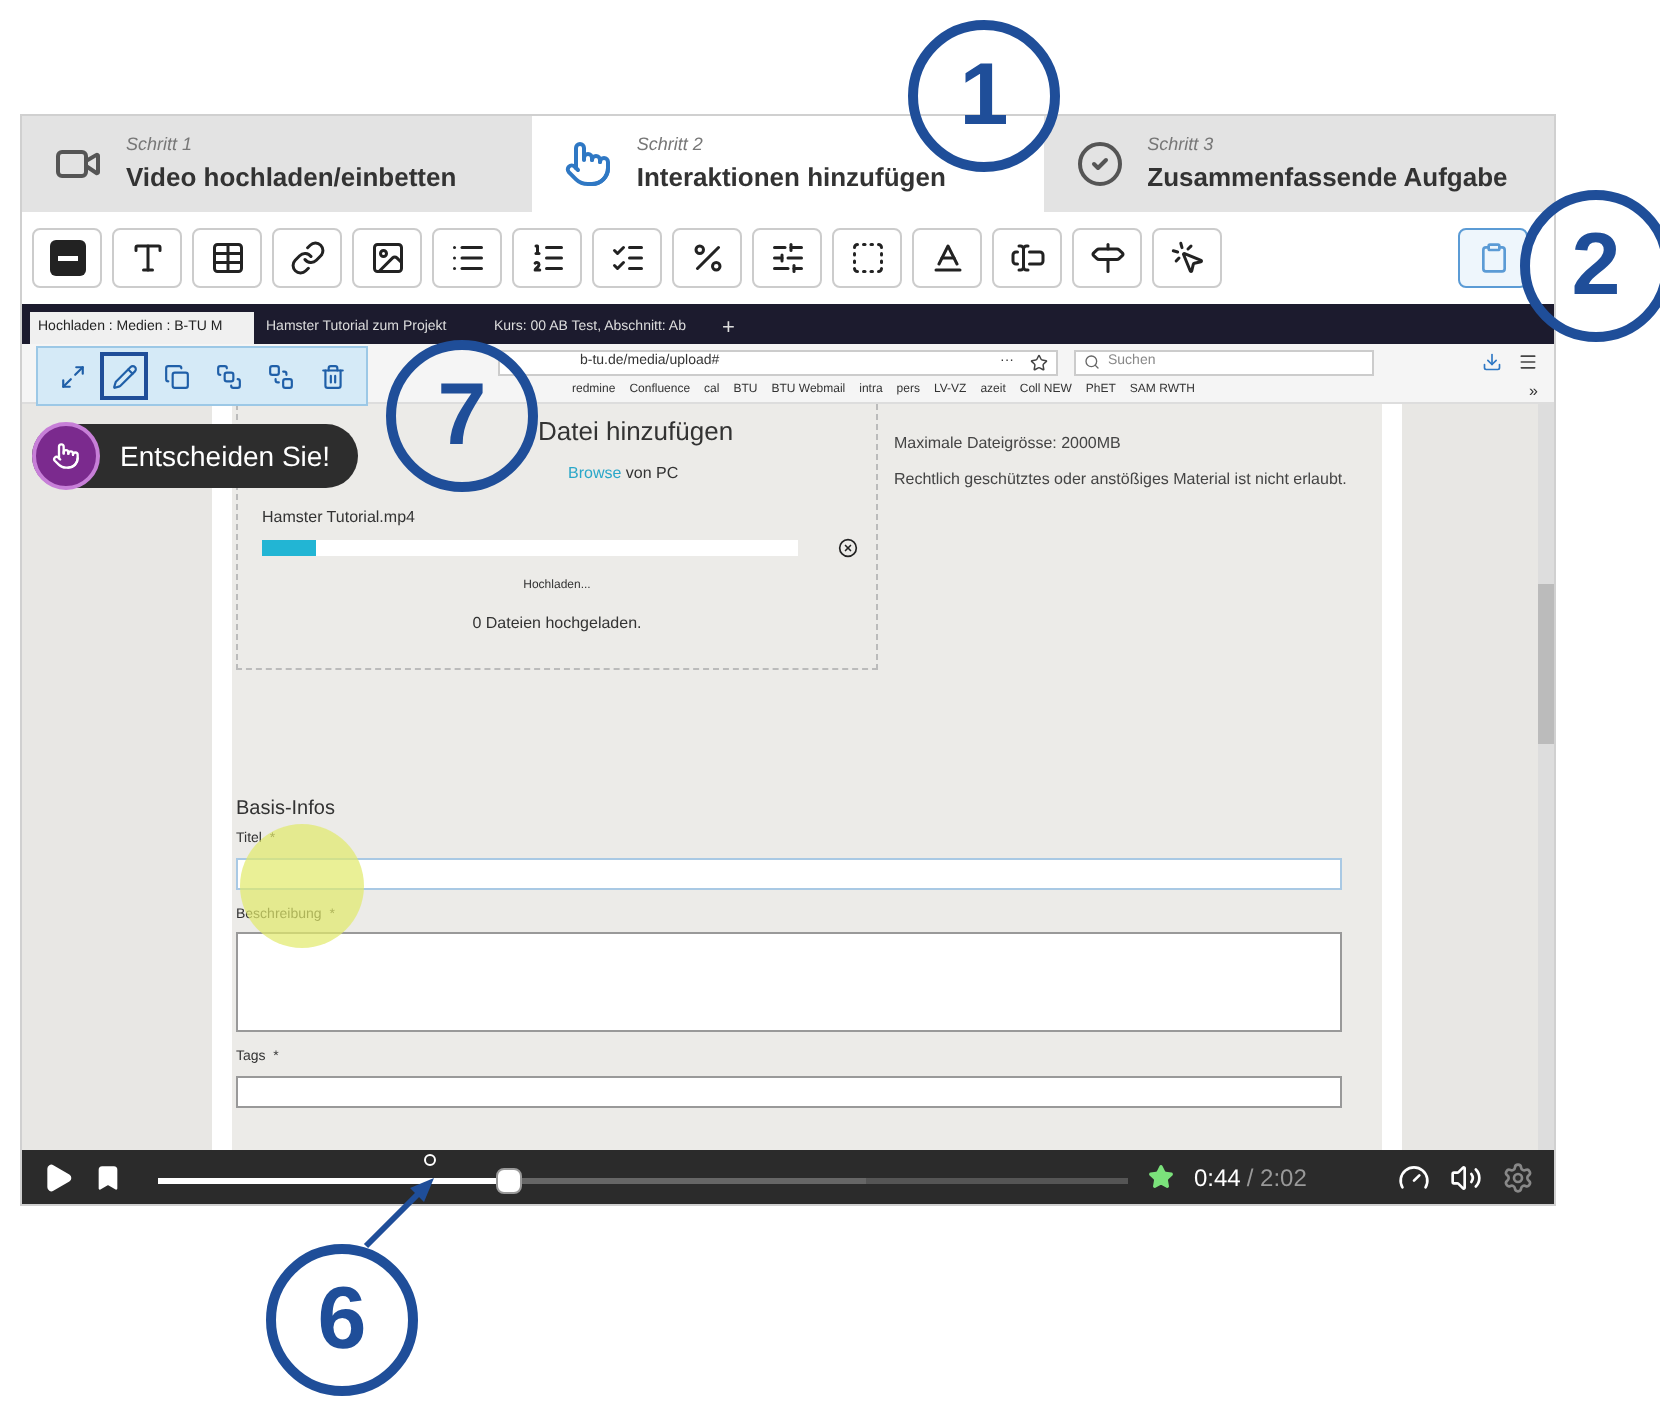 The width and height of the screenshot is (1660, 1402). I want to click on new-tab-button: +, so click(728, 327).